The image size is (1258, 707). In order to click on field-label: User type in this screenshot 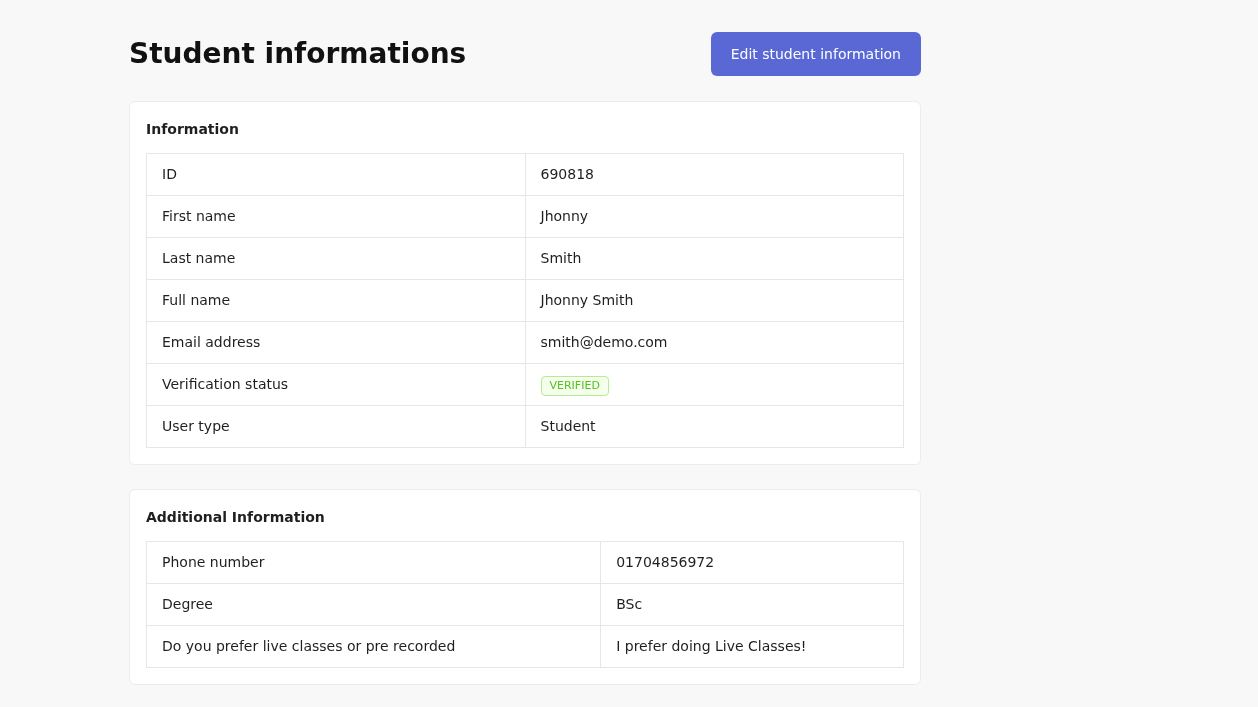, I will do `click(196, 426)`.